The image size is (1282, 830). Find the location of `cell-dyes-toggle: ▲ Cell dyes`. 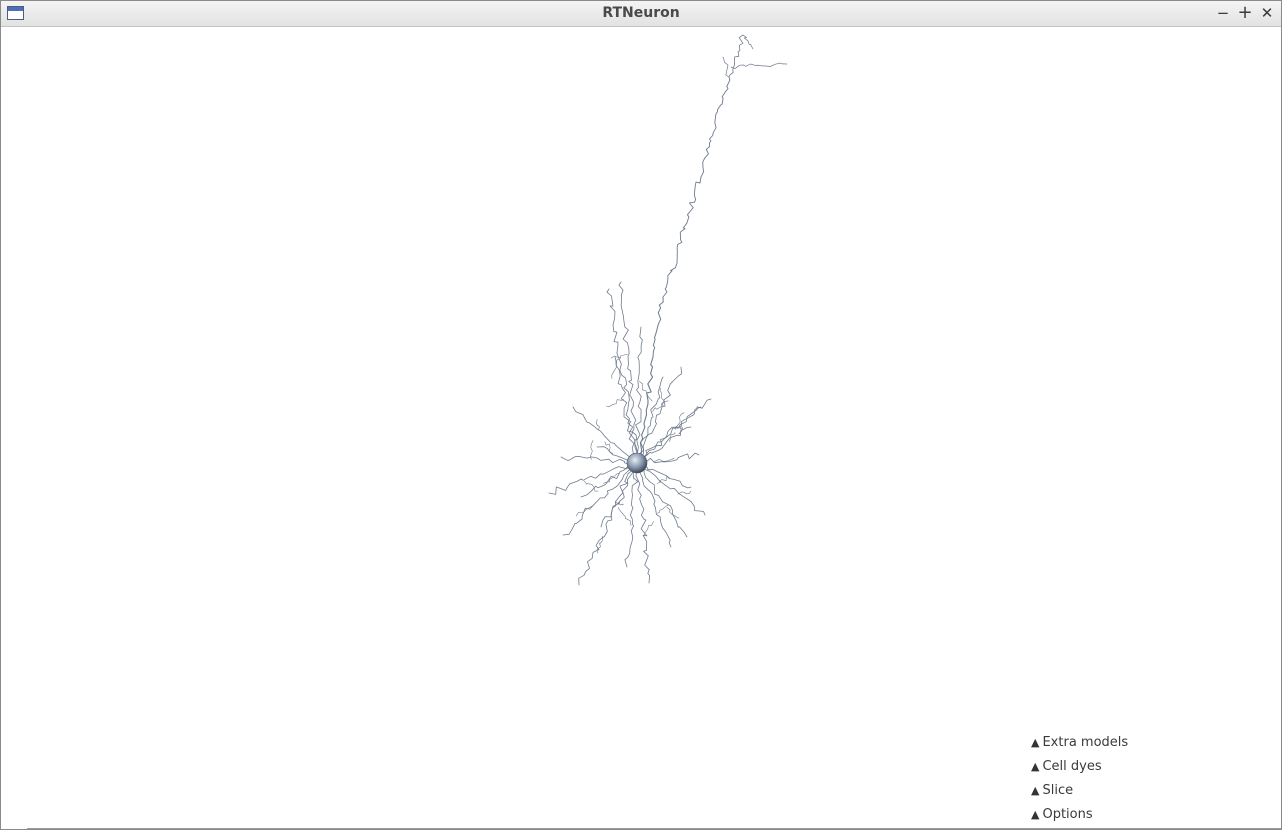

cell-dyes-toggle: ▲ Cell dyes is located at coordinates (1079, 771).